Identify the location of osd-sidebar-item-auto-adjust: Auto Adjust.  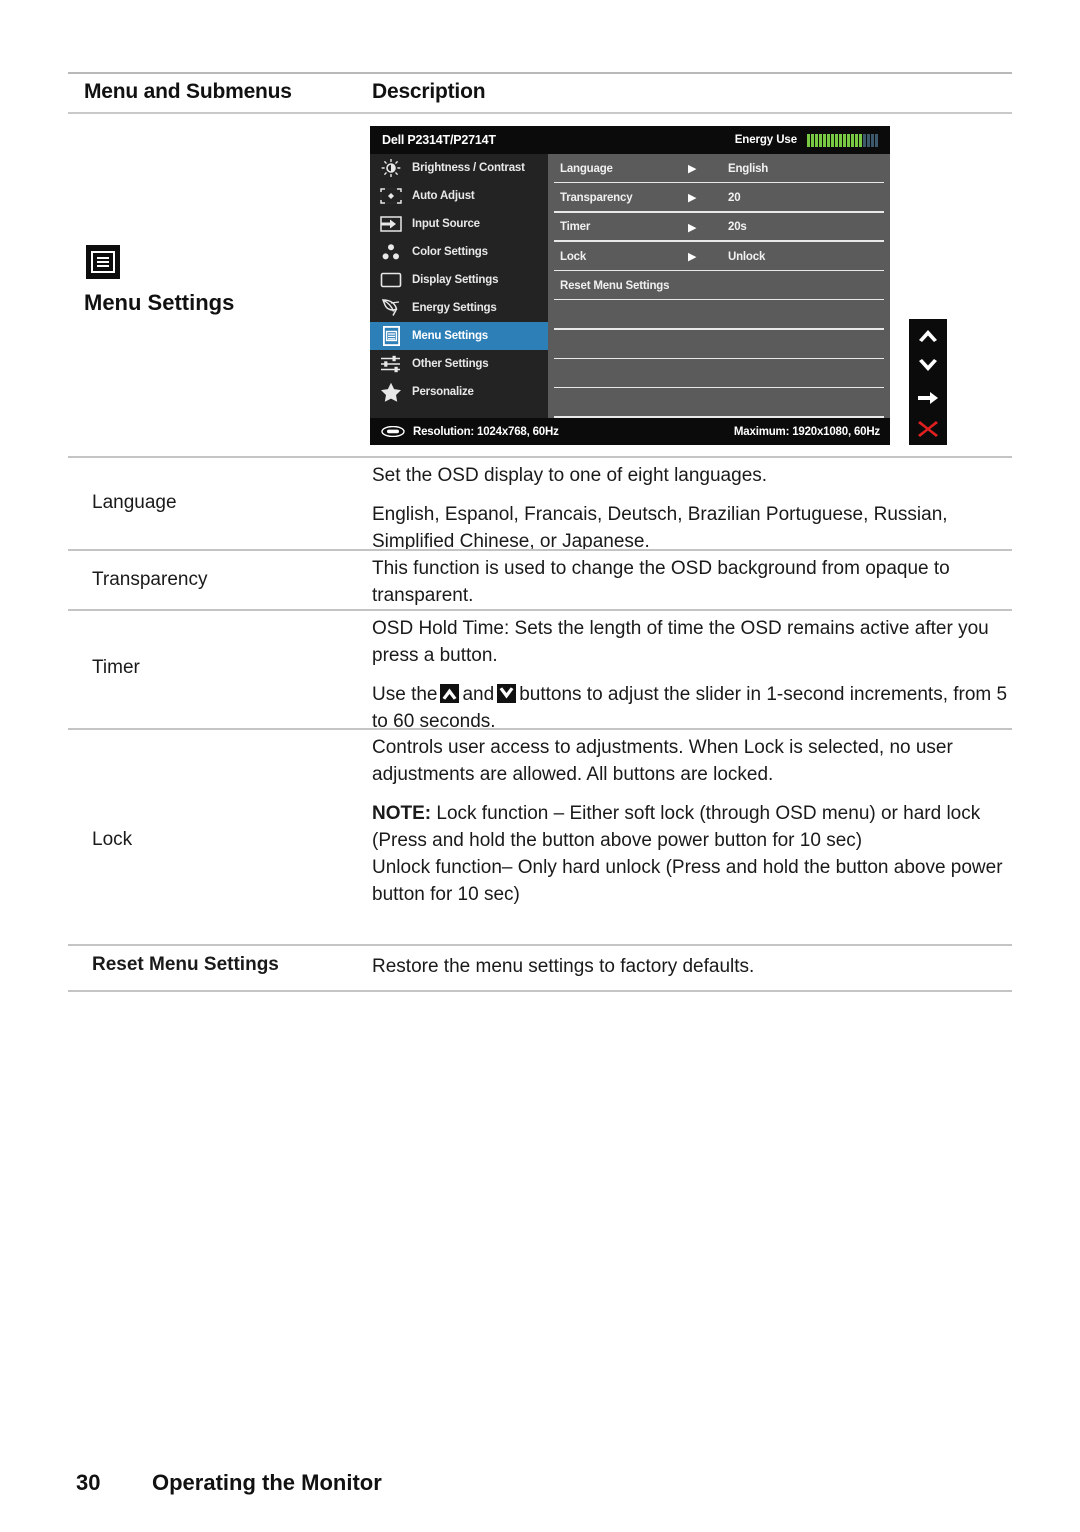
(459, 196).